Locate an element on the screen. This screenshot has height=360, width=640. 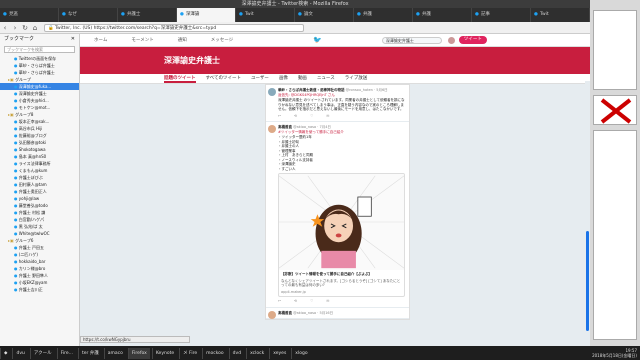
bookmark-item: ● 弁護士 戸田五 is located at coordinates (39, 247).